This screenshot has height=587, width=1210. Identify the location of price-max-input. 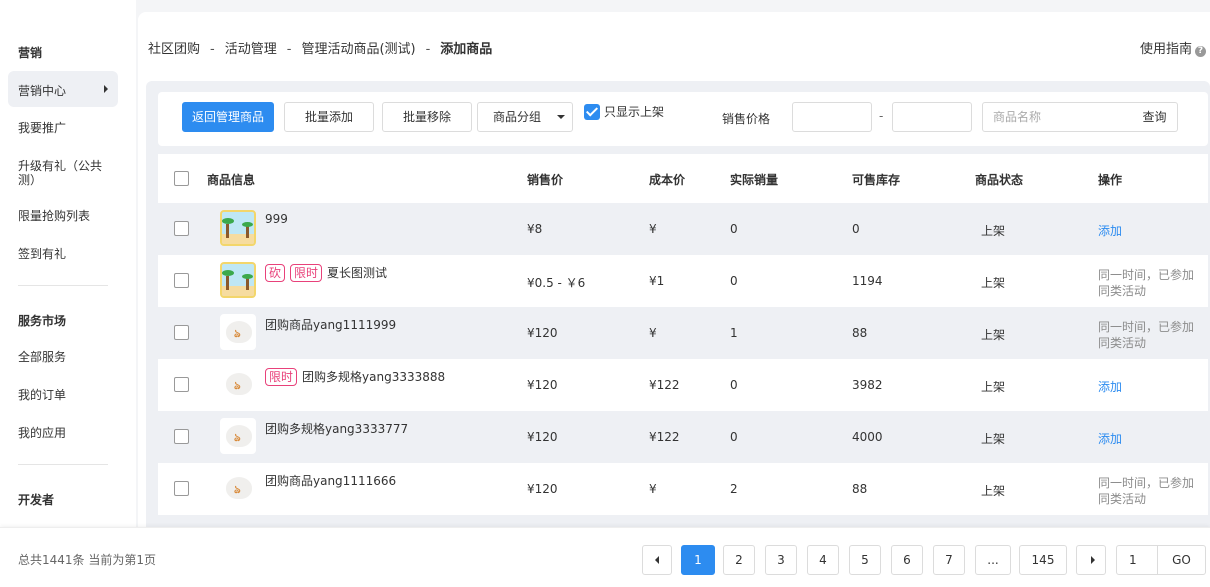
(932, 117).